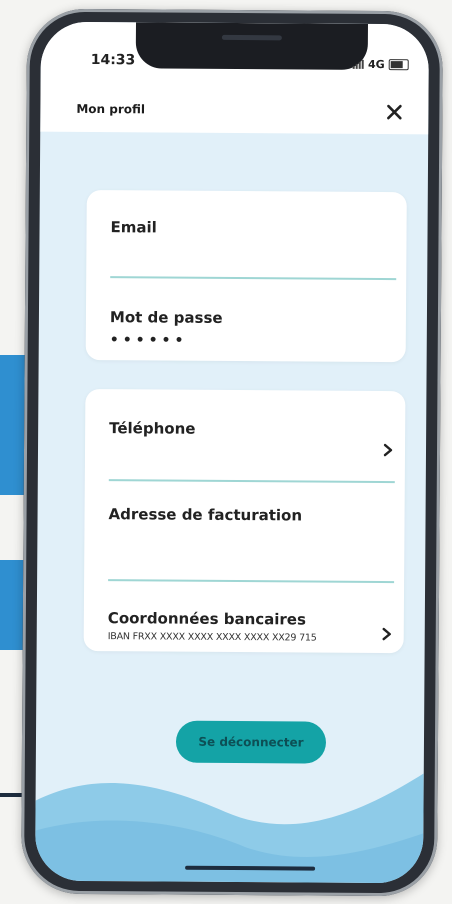  Describe the element at coordinates (245, 436) in the screenshot. I see `phone-row: Téléphone` at that location.